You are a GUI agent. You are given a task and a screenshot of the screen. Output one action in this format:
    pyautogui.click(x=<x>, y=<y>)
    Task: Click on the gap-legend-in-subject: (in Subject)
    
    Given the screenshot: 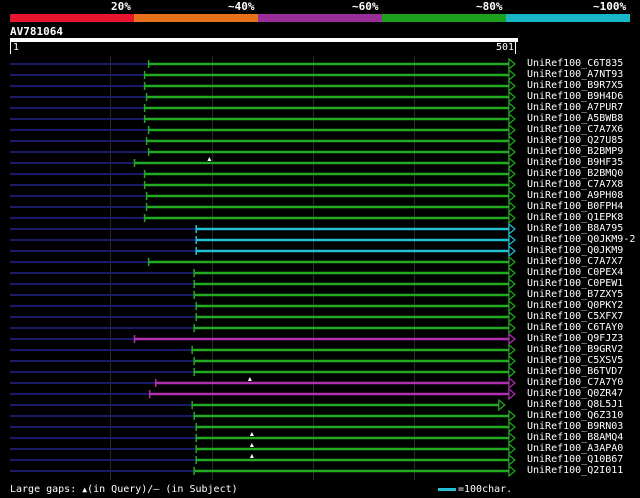 What is the action you would take?
    pyautogui.click(x=201, y=489)
    